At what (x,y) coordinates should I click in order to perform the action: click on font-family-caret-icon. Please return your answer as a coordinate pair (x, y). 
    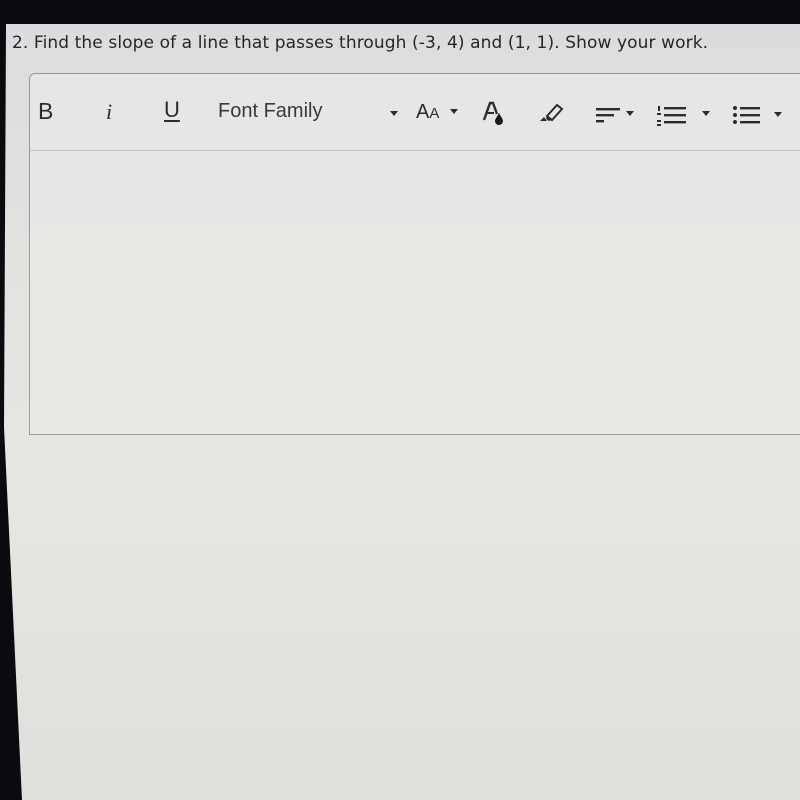
    Looking at the image, I should click on (394, 113).